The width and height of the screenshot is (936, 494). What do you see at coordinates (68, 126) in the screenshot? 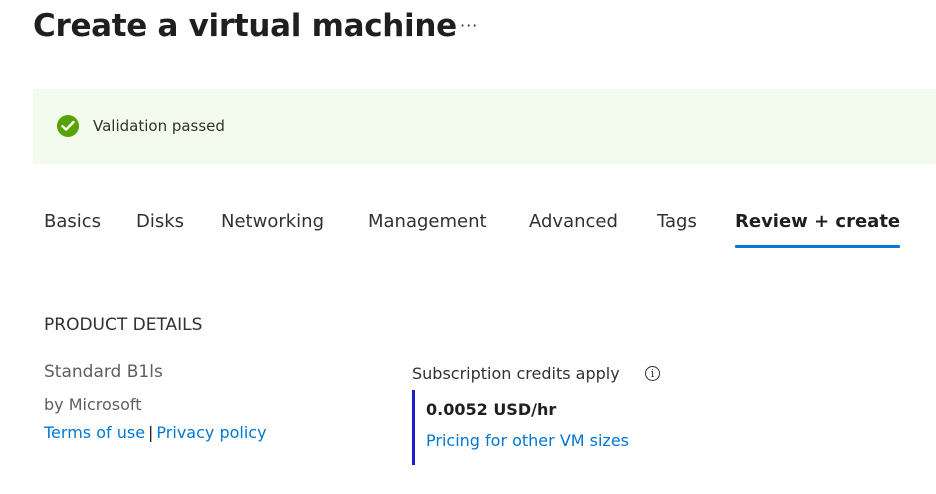
I see `checkmark-circle-icon` at bounding box center [68, 126].